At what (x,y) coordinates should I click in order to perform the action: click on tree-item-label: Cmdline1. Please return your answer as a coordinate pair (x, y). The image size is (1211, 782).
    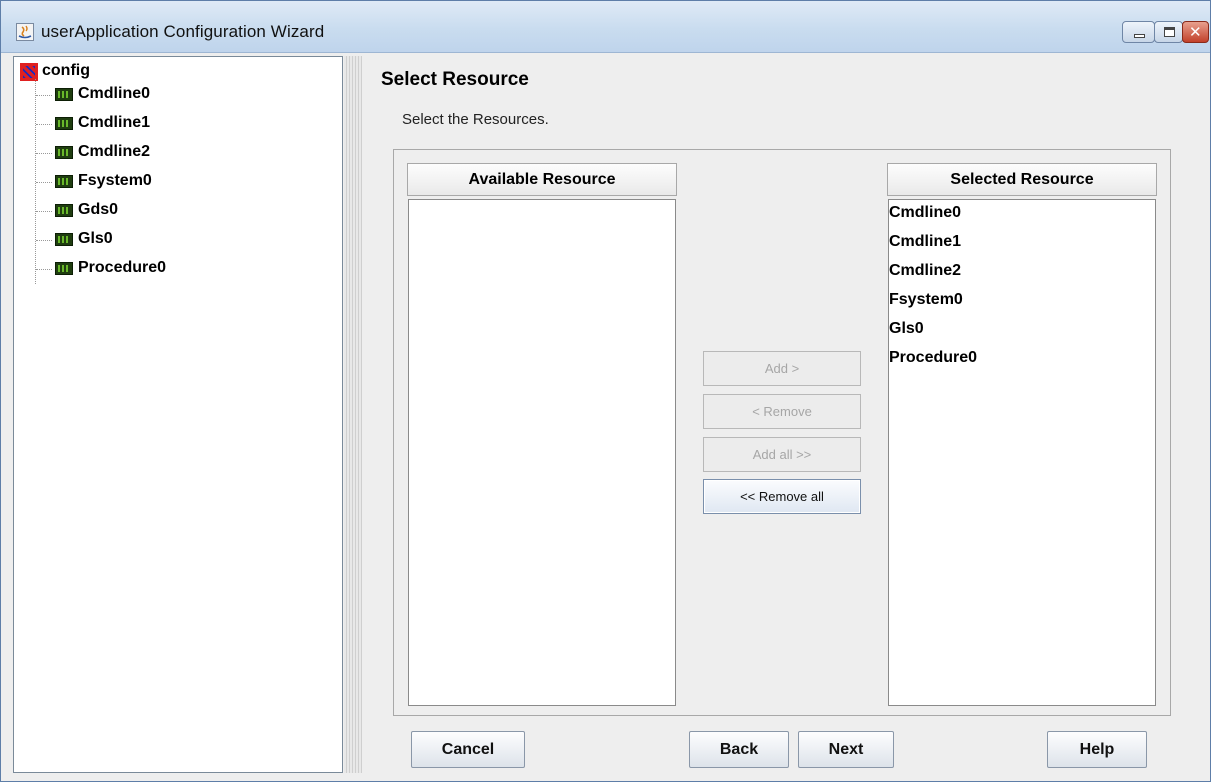
    Looking at the image, I should click on (114, 122).